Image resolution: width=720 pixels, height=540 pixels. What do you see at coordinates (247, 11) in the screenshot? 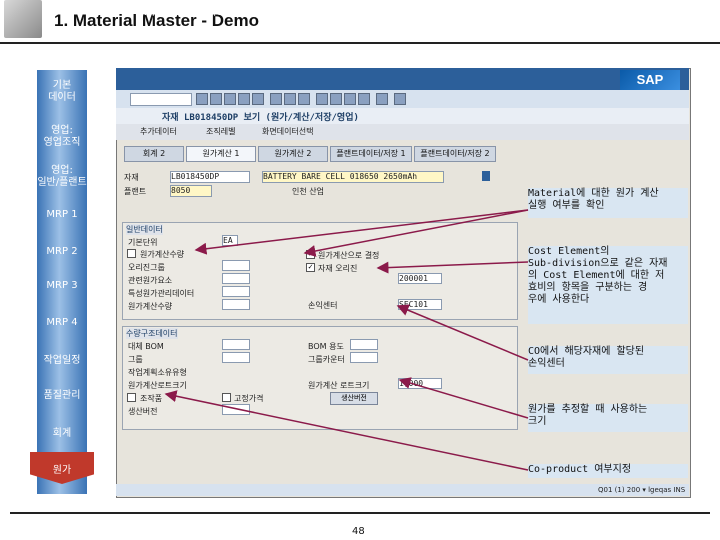
I see `menu-environment: 환경(N)` at bounding box center [247, 11].